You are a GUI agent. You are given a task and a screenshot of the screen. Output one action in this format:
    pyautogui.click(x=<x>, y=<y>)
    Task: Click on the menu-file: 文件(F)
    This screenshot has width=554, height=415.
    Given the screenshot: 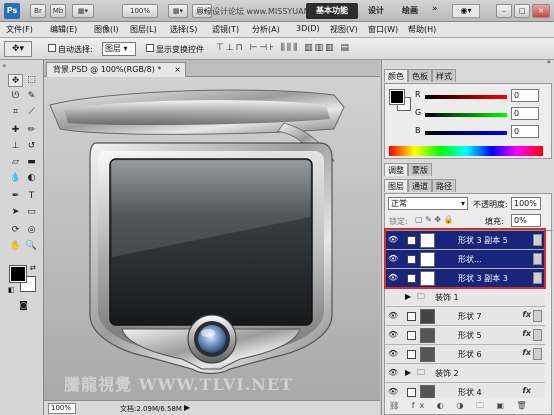 What is the action you would take?
    pyautogui.click(x=19, y=29)
    